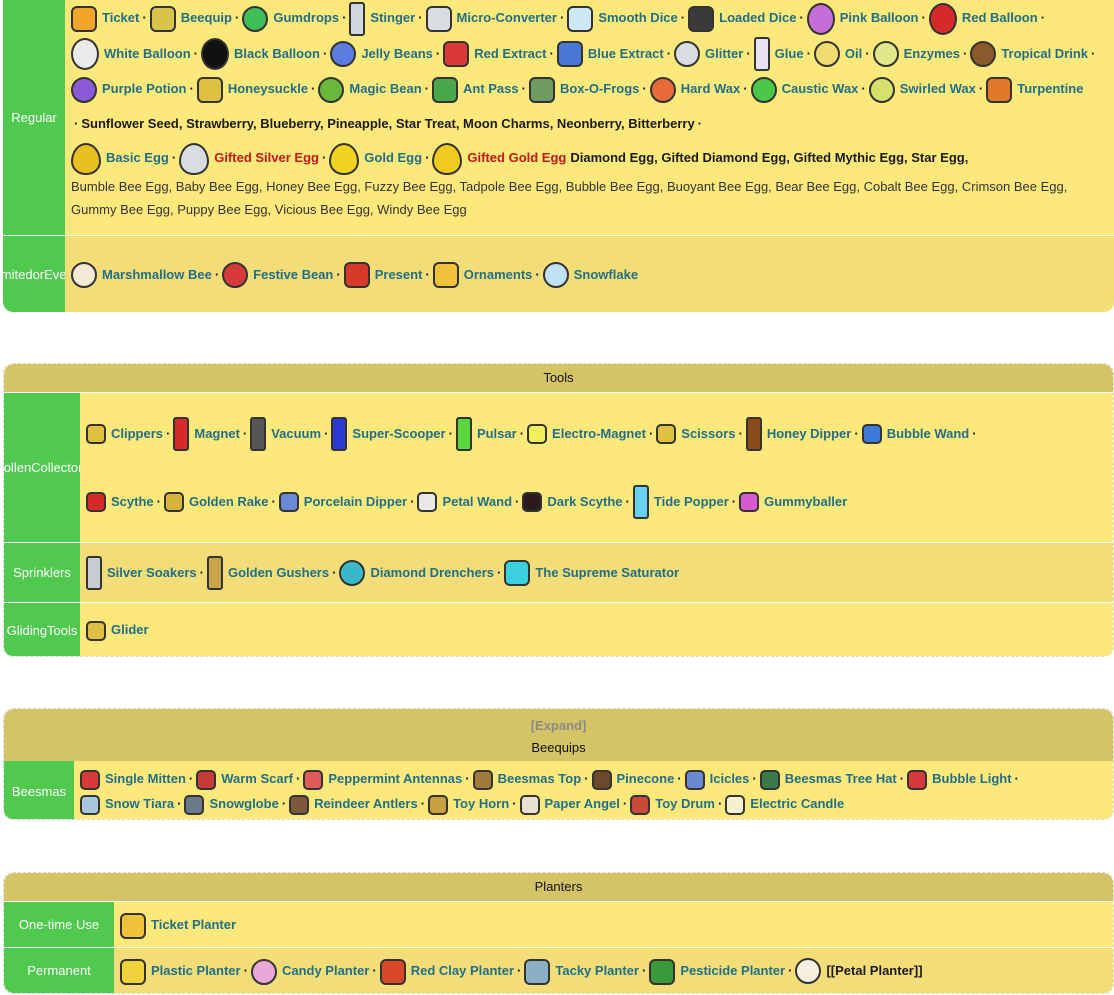  I want to click on item-label: Reindeer Antlers, so click(366, 803).